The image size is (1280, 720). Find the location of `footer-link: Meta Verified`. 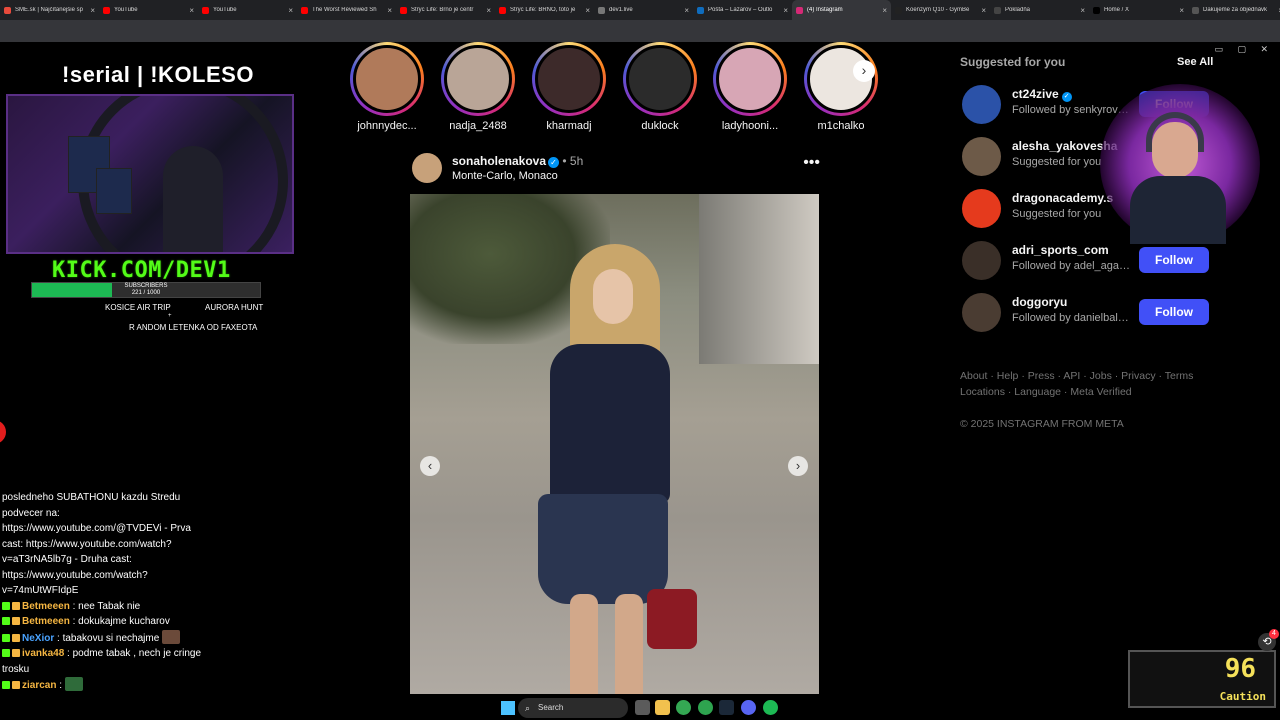

footer-link: Meta Verified is located at coordinates (1100, 392).